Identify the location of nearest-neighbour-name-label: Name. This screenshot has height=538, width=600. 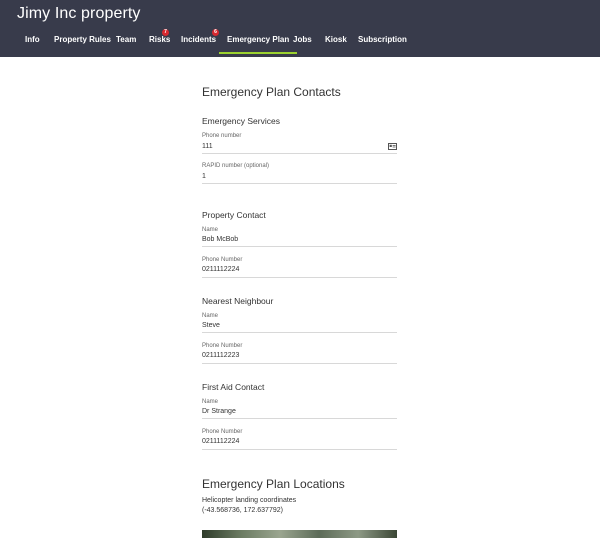
(210, 316).